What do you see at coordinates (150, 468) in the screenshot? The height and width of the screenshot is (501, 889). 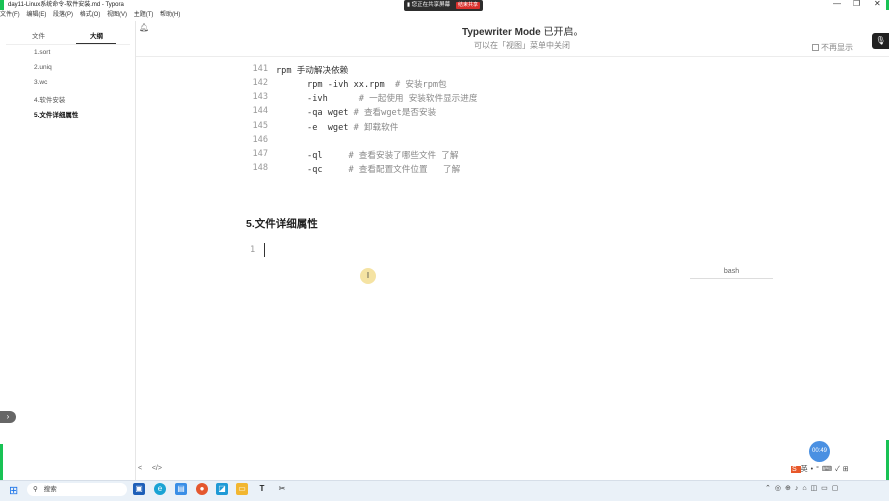 I see `status-bar: < </>` at bounding box center [150, 468].